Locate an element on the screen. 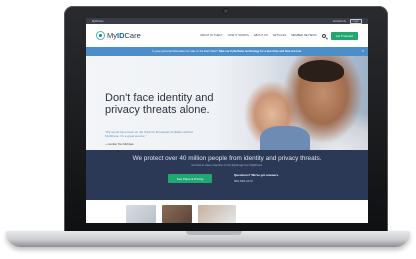  contact-question: Questions? We've got answers. is located at coordinates (257, 175).